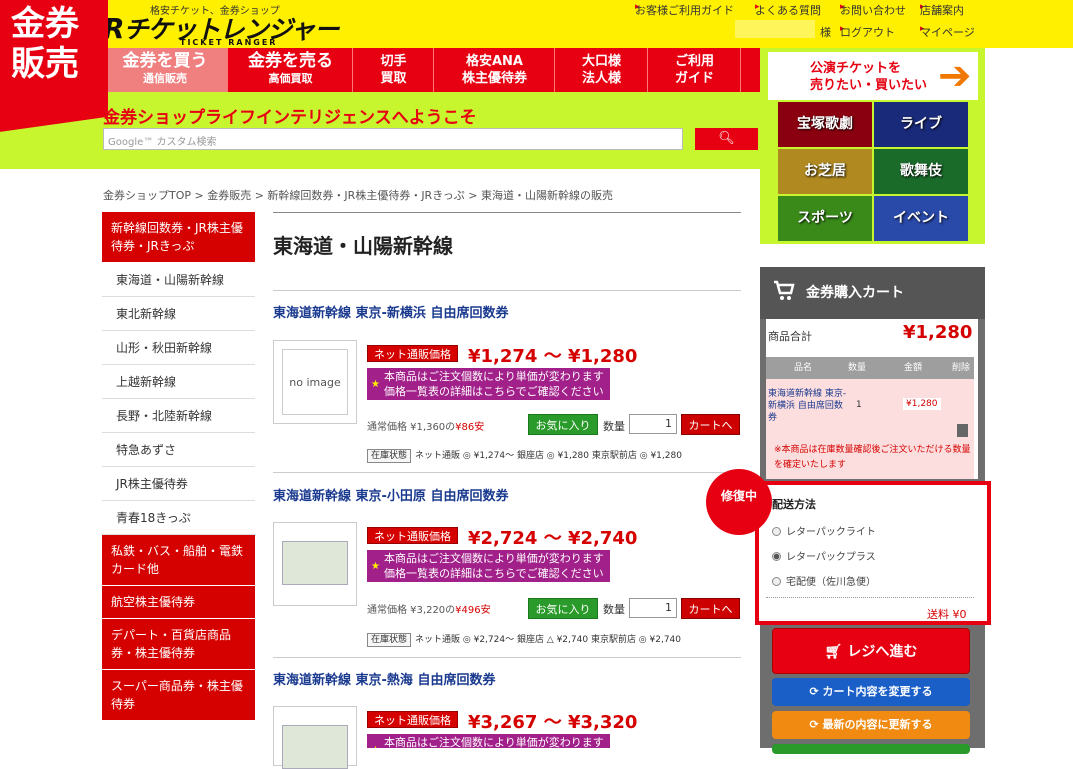 Image resolution: width=1073 pixels, height=769 pixels. Describe the element at coordinates (794, 504) in the screenshot. I see `shipping-title: 配送方法` at that location.